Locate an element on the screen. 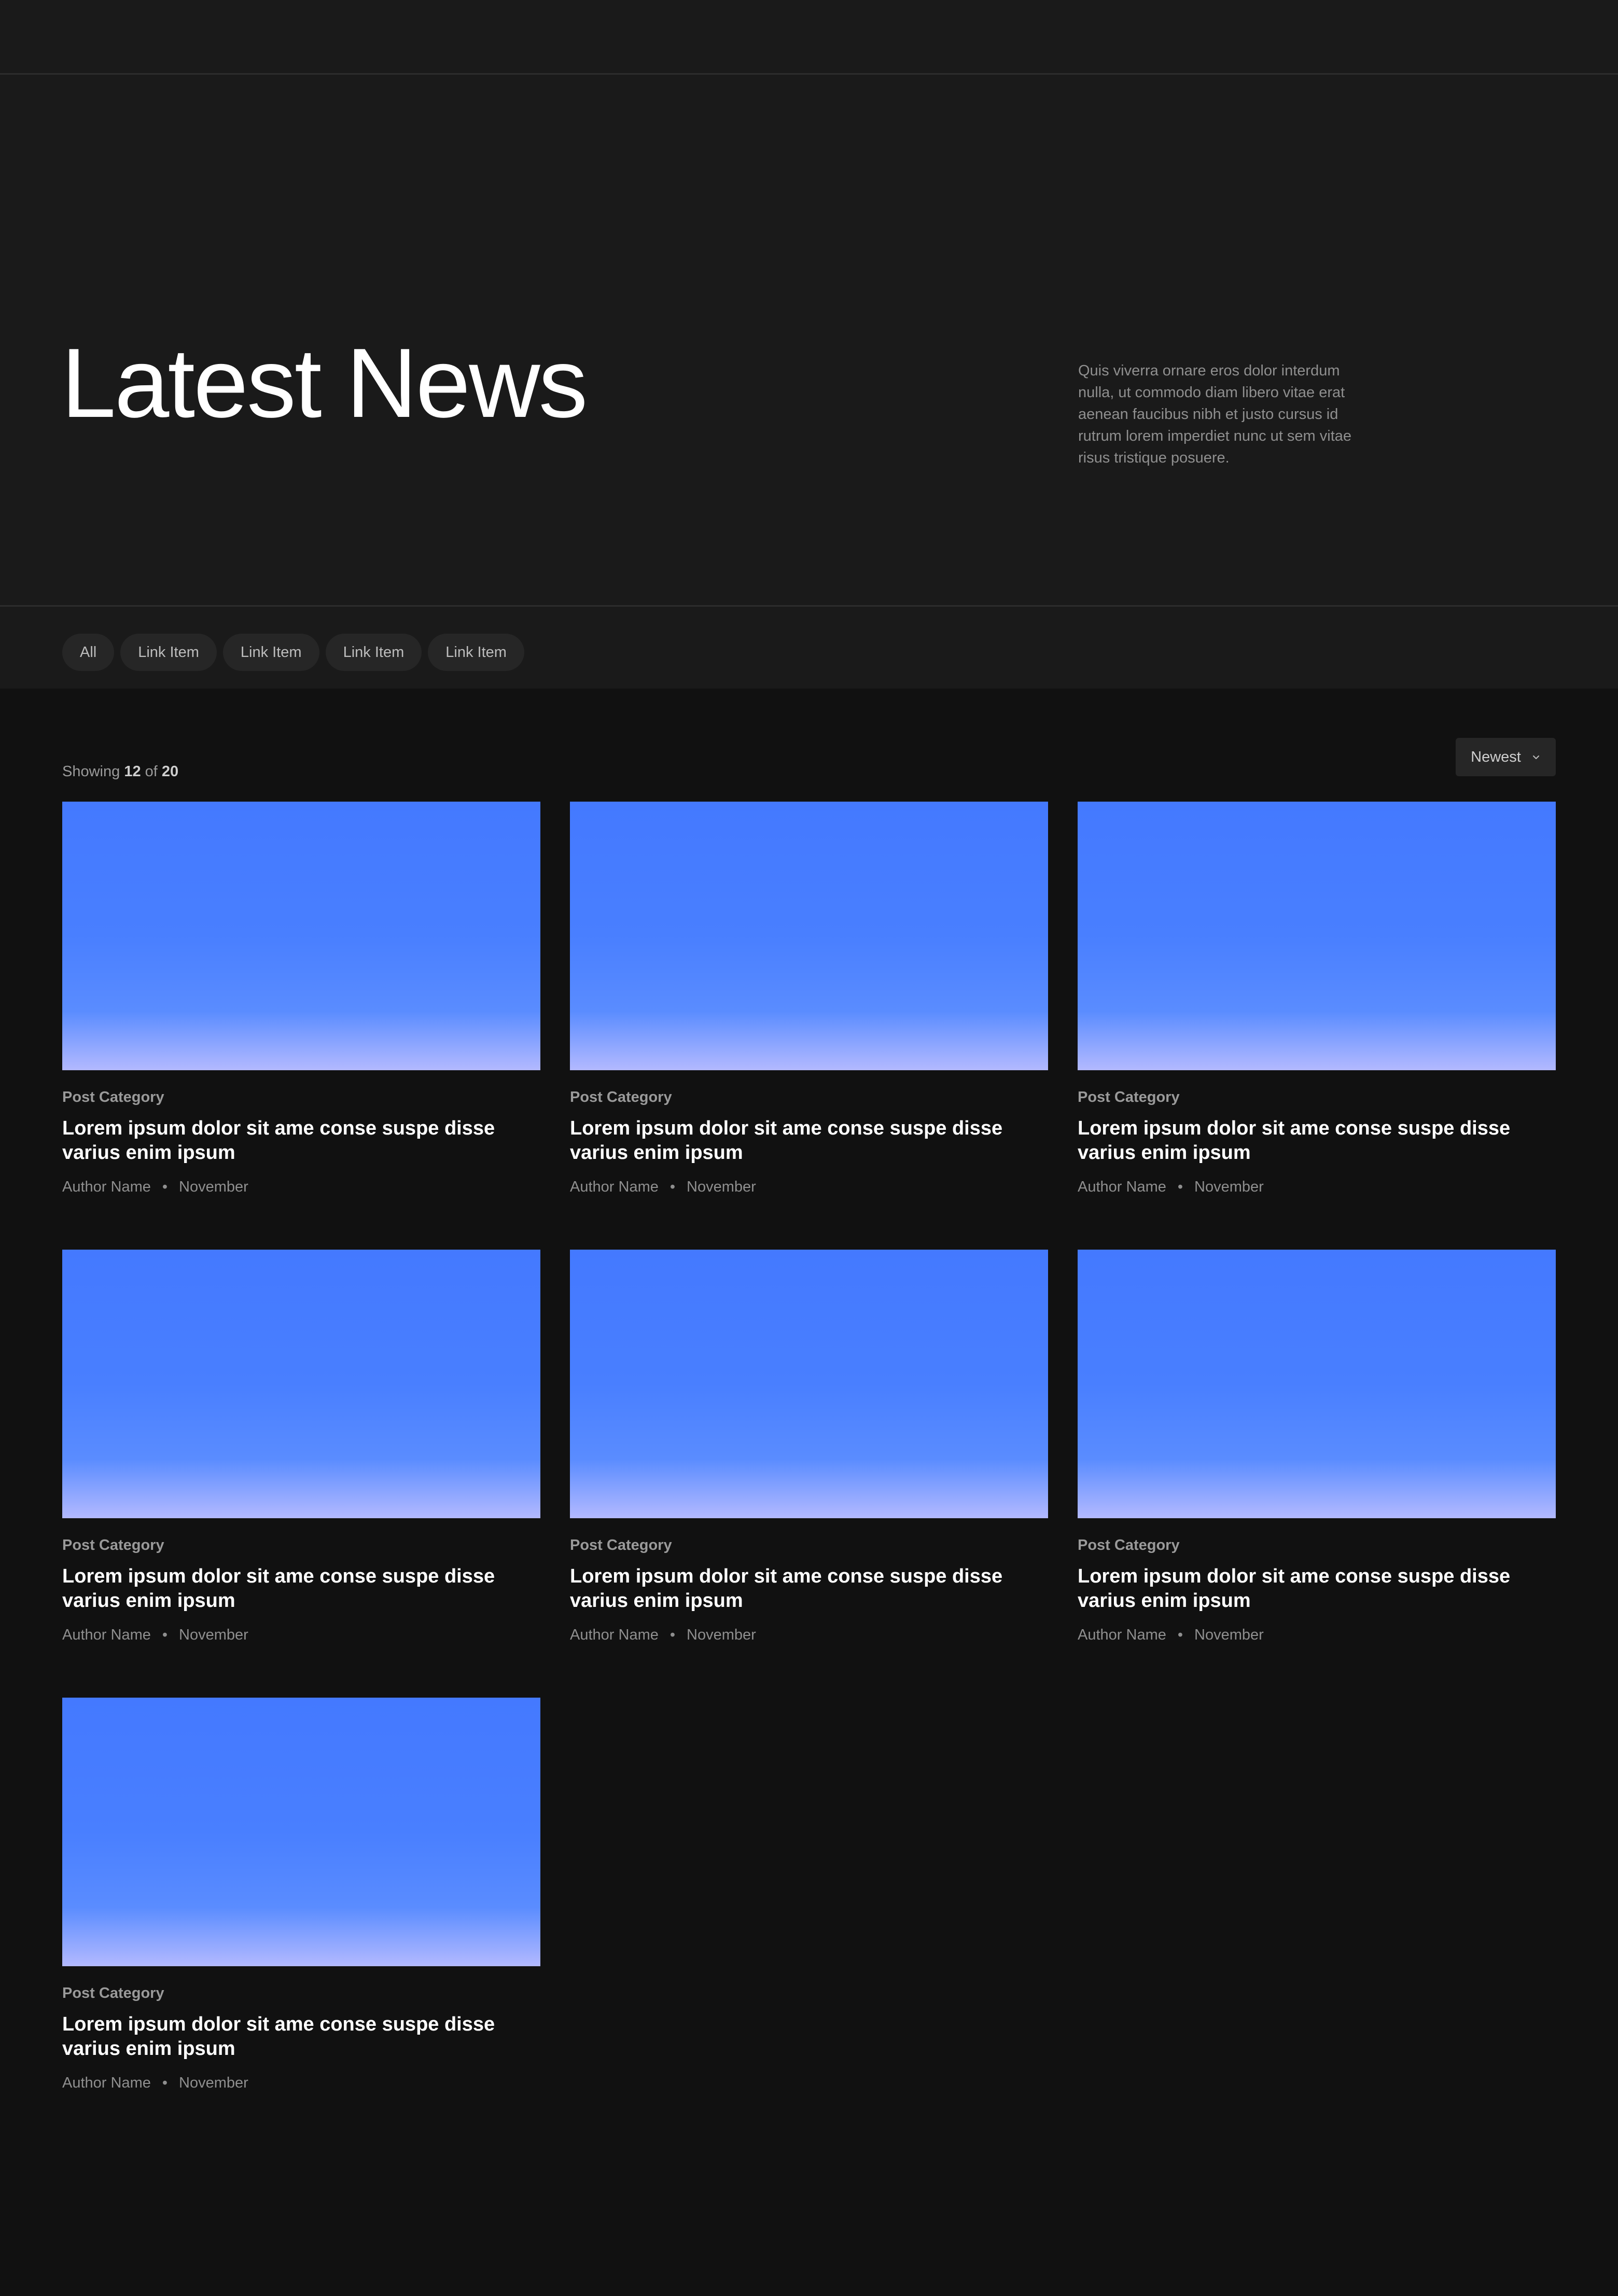 The image size is (1618, 2296). shown-count: 12 is located at coordinates (133, 771).